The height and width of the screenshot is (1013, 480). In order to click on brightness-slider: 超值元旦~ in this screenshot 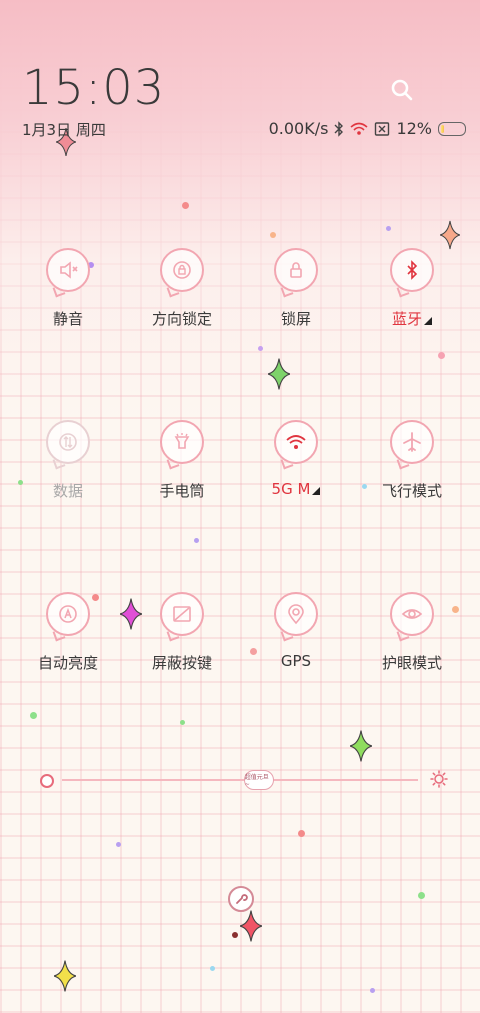, I will do `click(243, 780)`.